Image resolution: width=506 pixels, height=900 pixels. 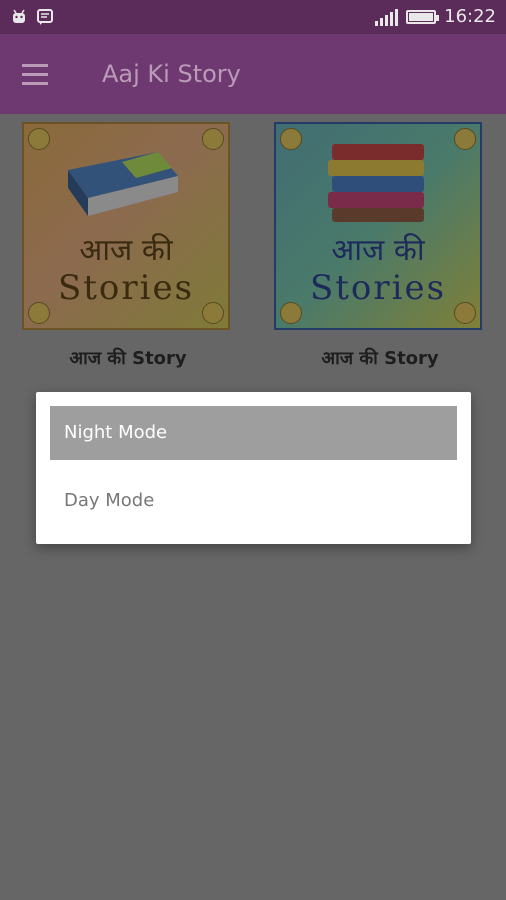 What do you see at coordinates (253, 433) in the screenshot?
I see `night-mode-option: Night Mode` at bounding box center [253, 433].